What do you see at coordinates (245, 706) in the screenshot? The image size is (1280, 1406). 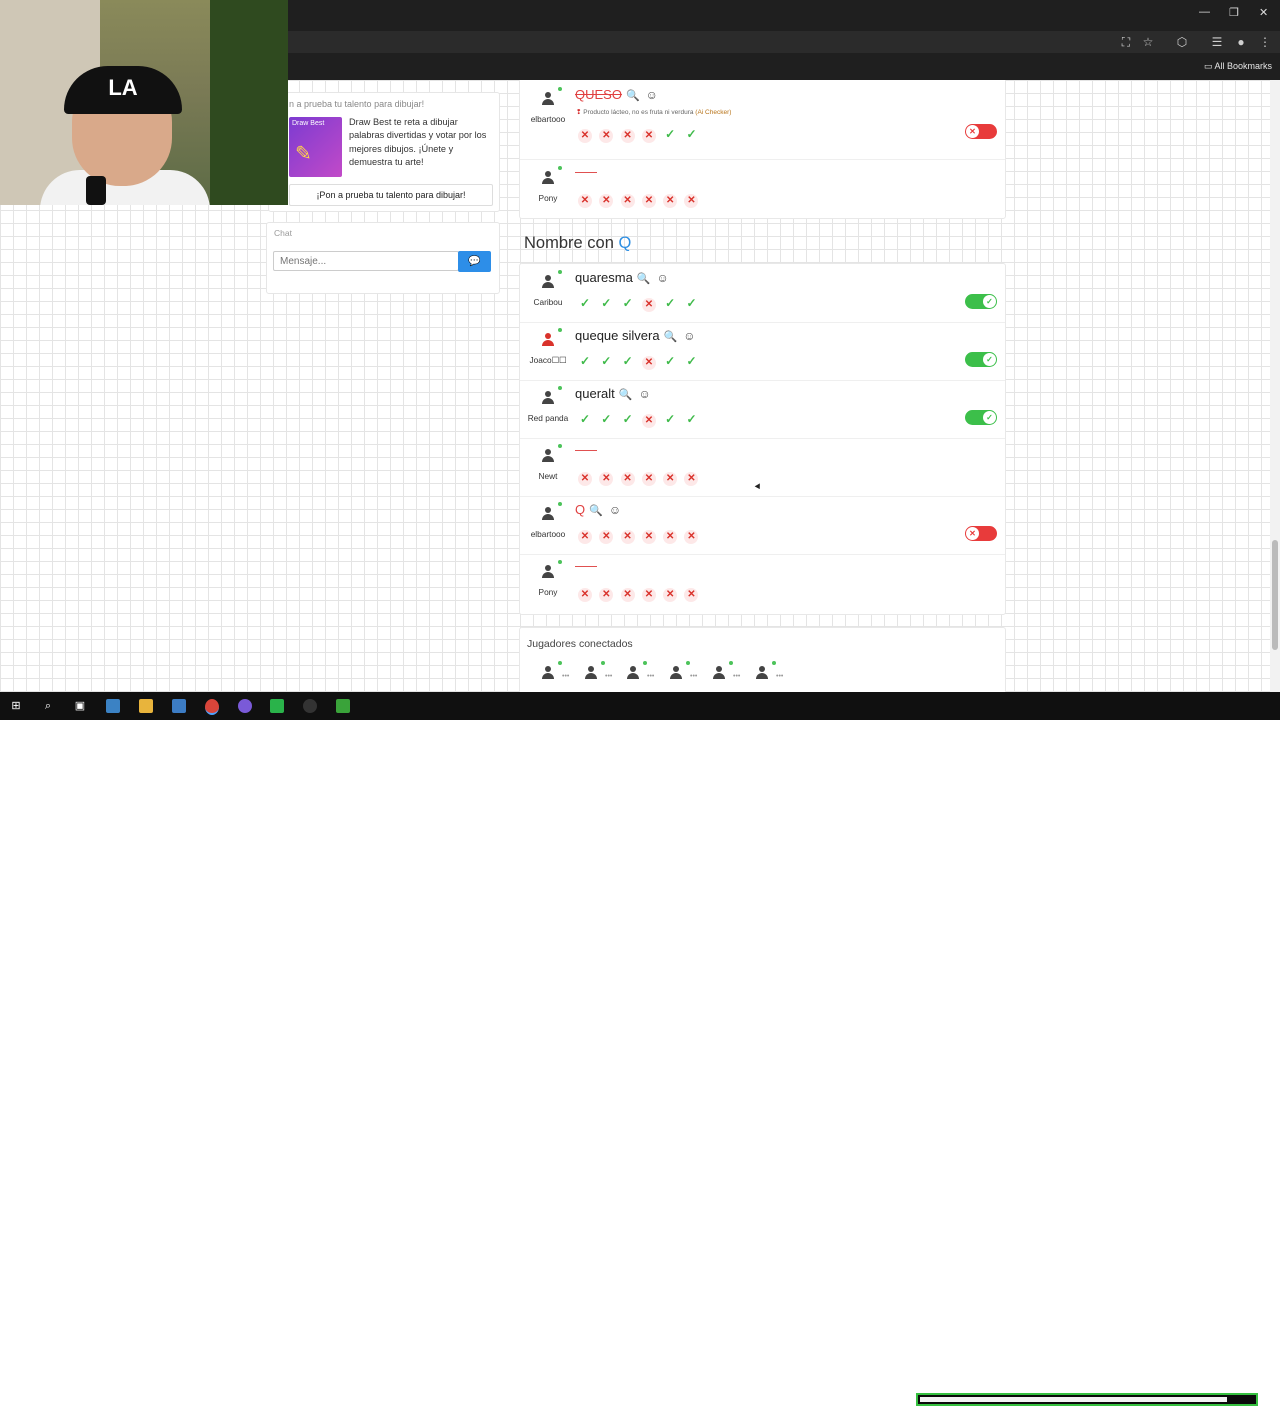 I see `chat-app-icon` at bounding box center [245, 706].